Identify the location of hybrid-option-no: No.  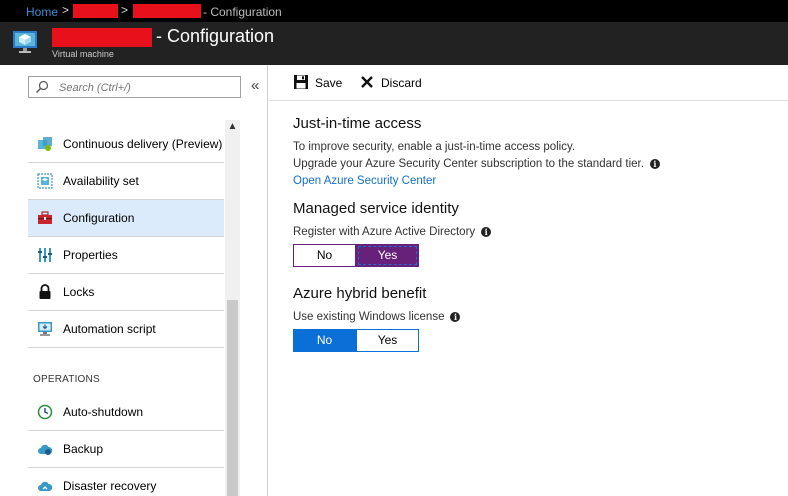
(324, 340).